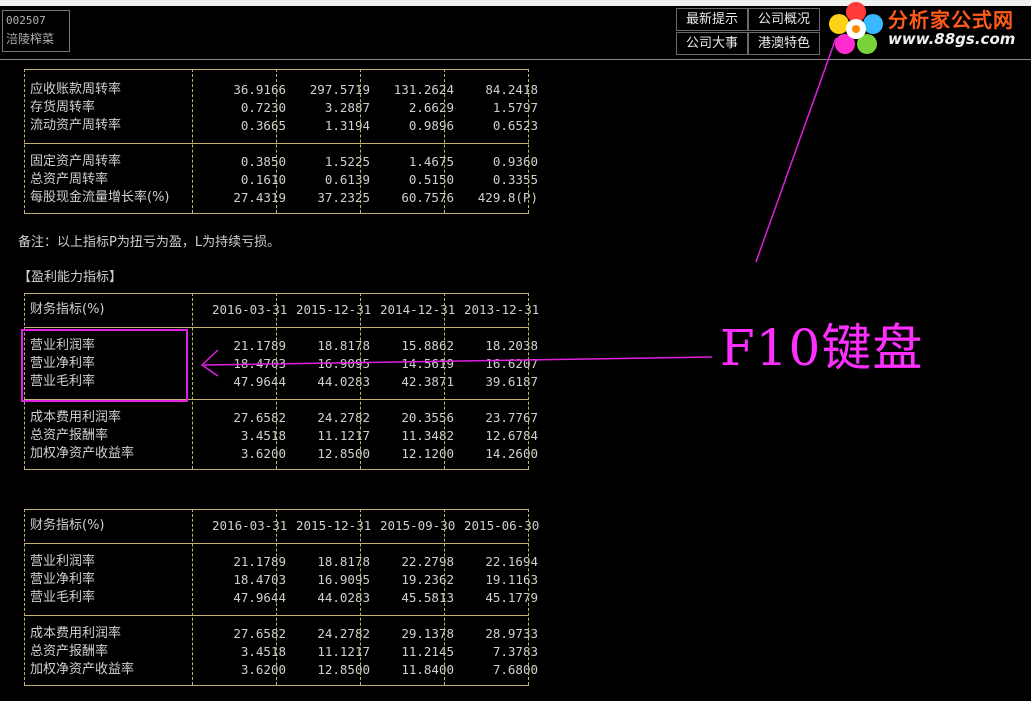 This screenshot has height=701, width=1031. Describe the element at coordinates (209, 363) in the screenshot. I see `arrow-head-icon` at that location.